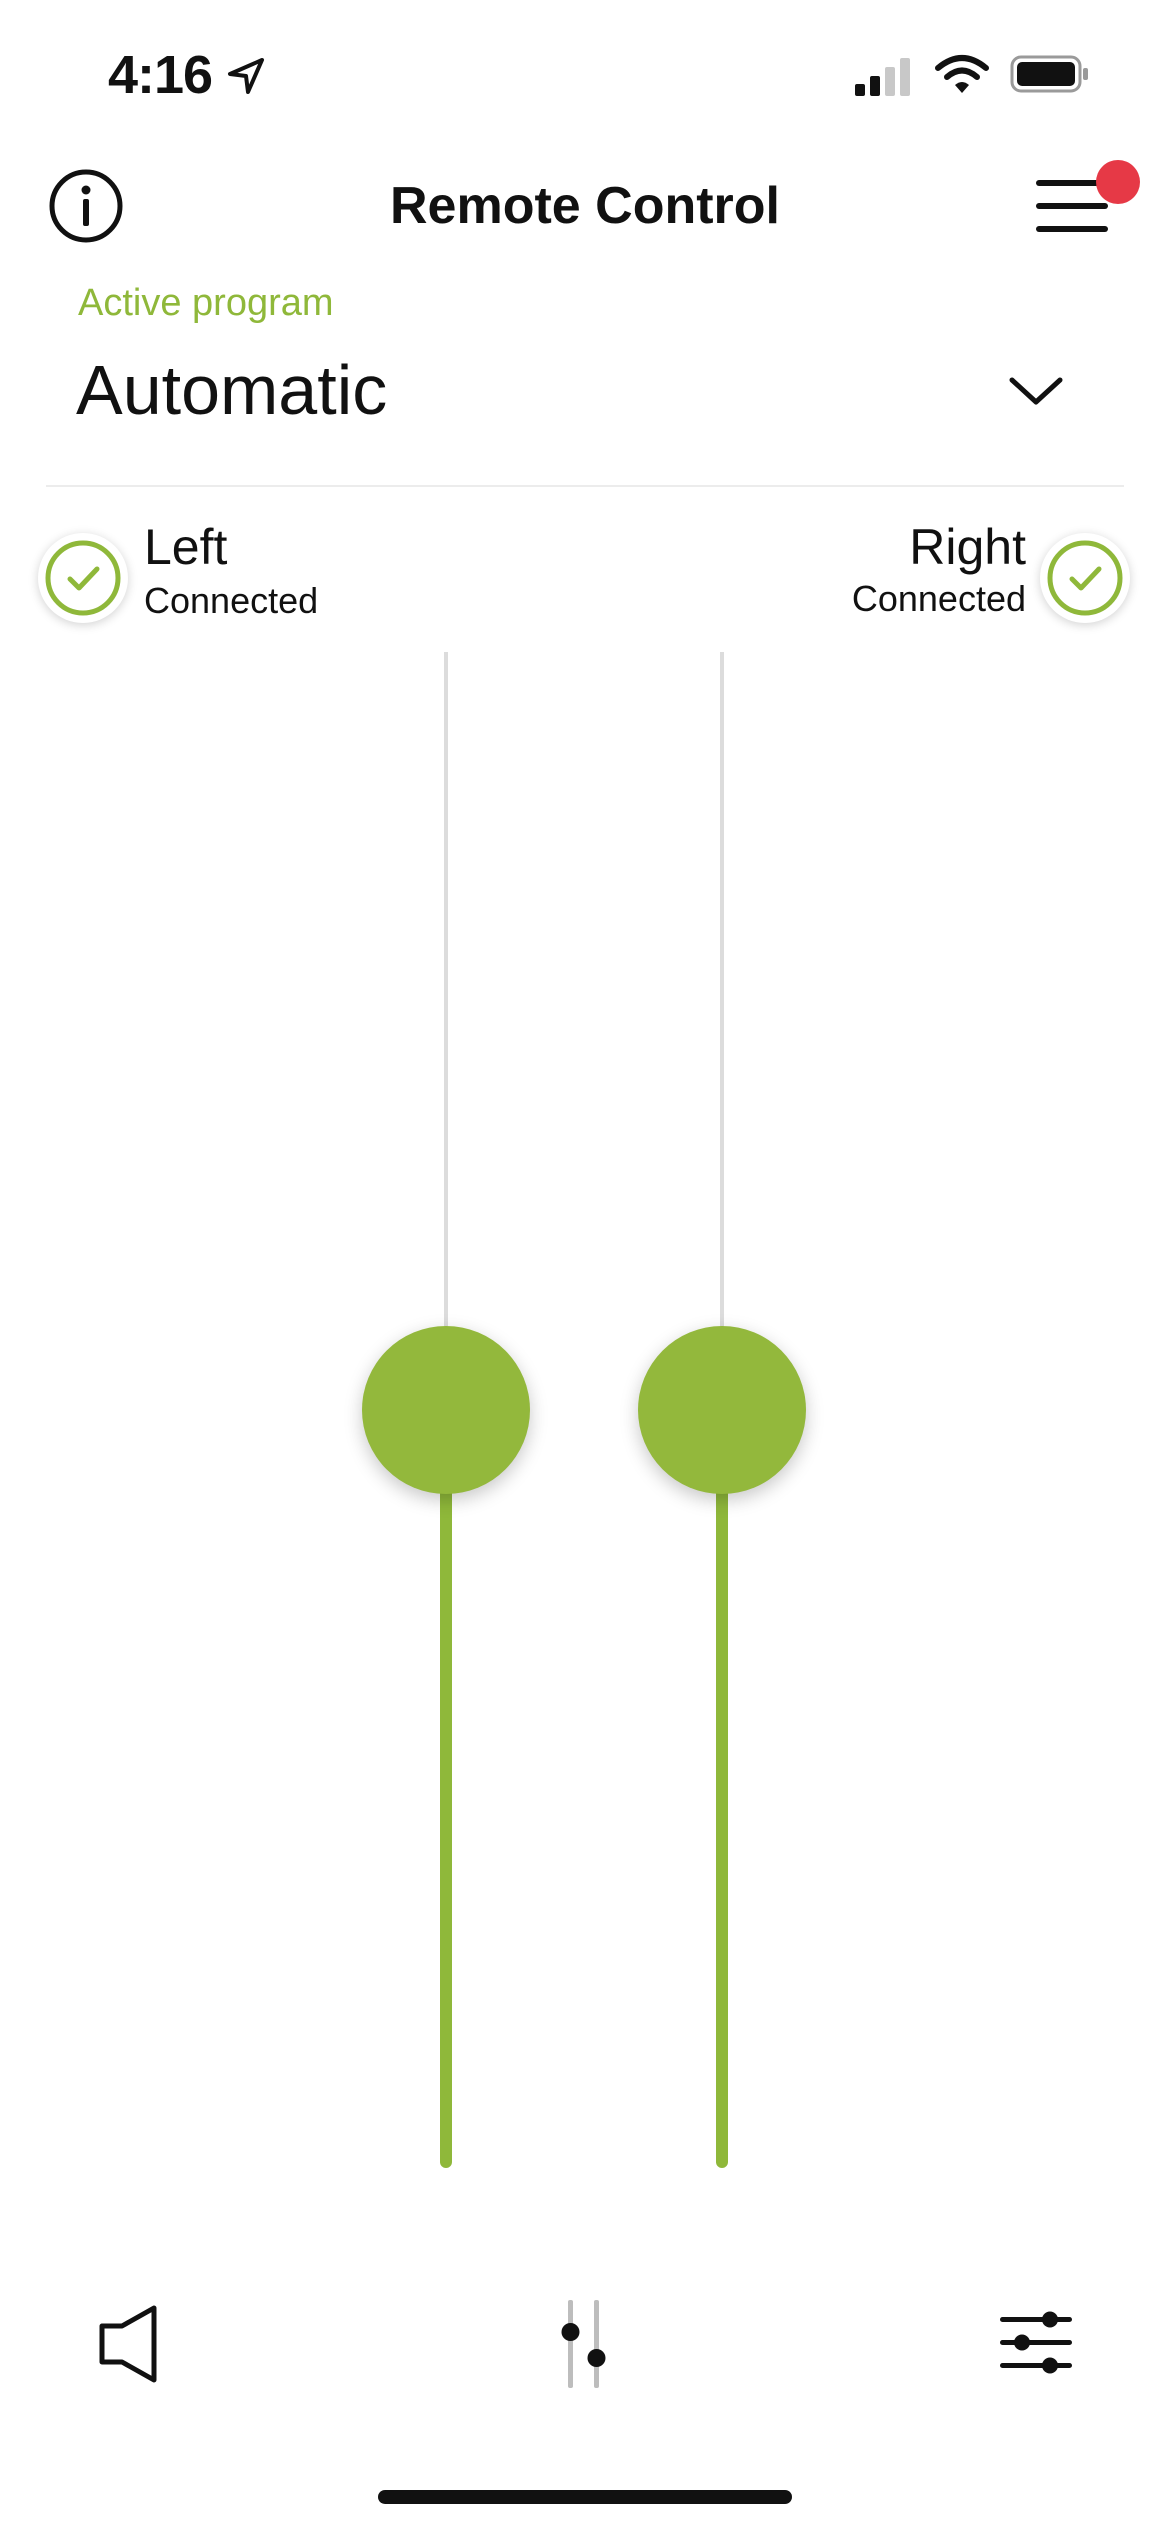  I want to click on signal-icon, so click(882, 77).